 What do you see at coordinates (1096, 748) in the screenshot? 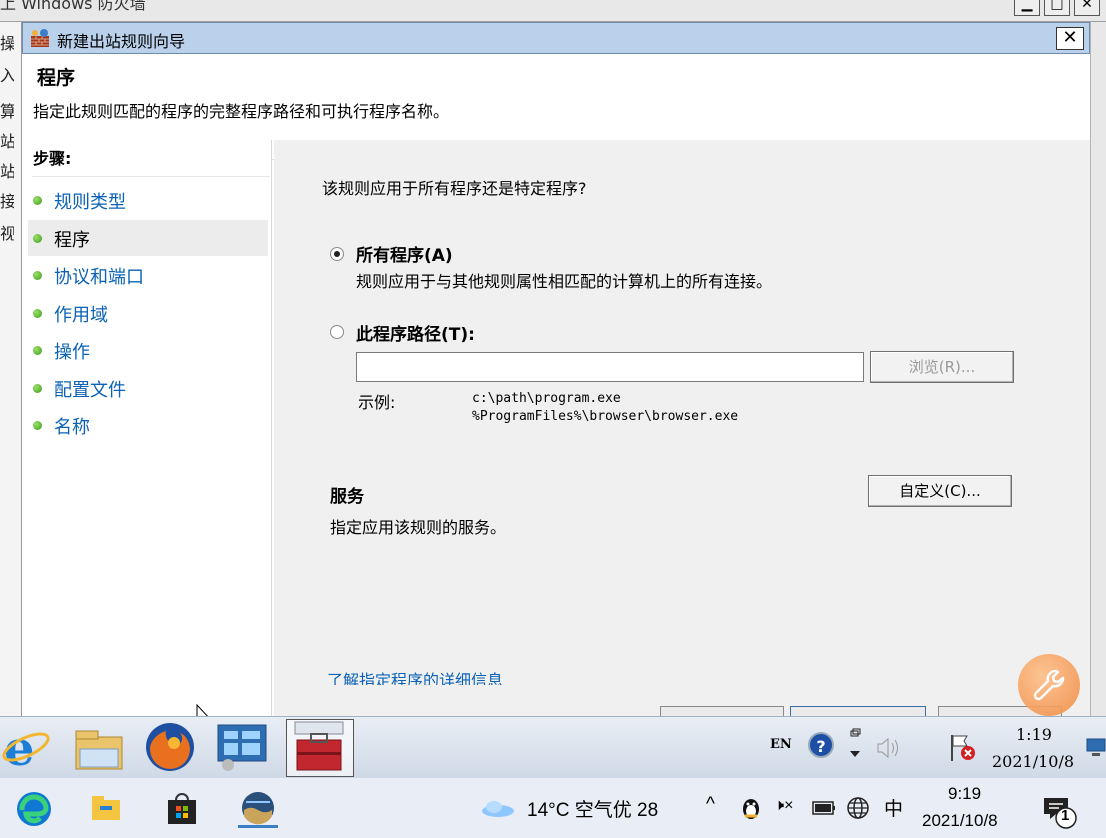
I see `show-desktop-icon` at bounding box center [1096, 748].